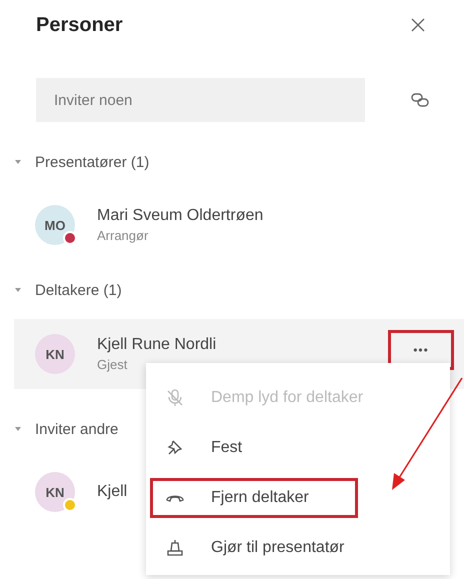 The width and height of the screenshot is (464, 579). I want to click on person-name: Kjell, so click(112, 492).